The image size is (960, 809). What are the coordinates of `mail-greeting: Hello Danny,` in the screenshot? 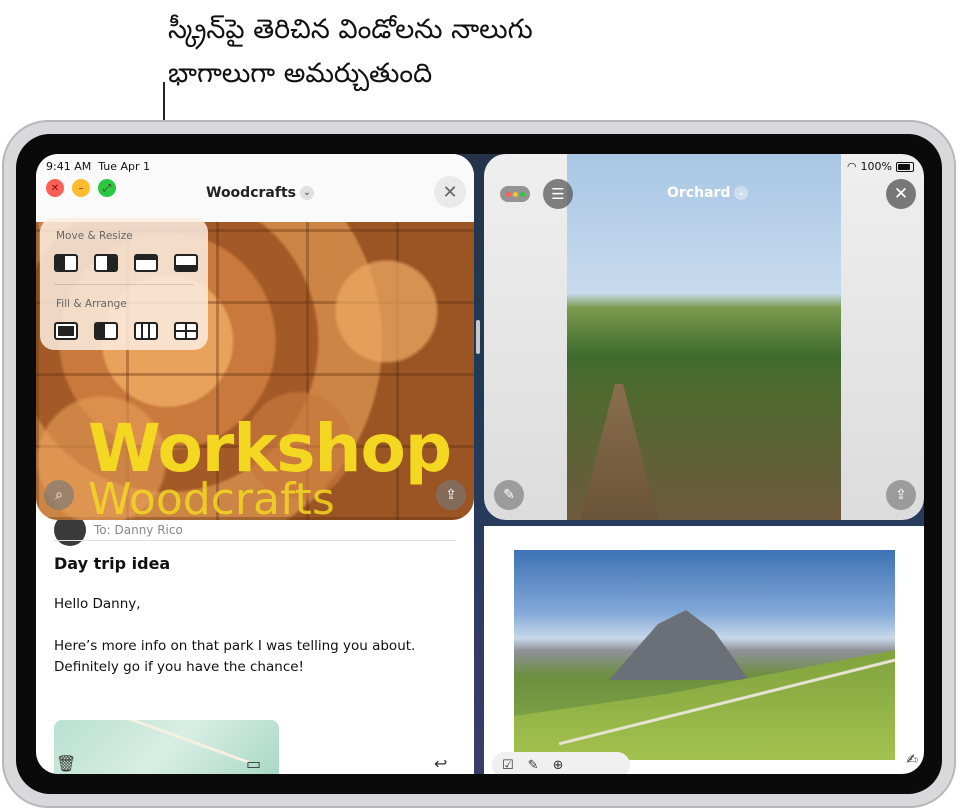 It's located at (256, 604).